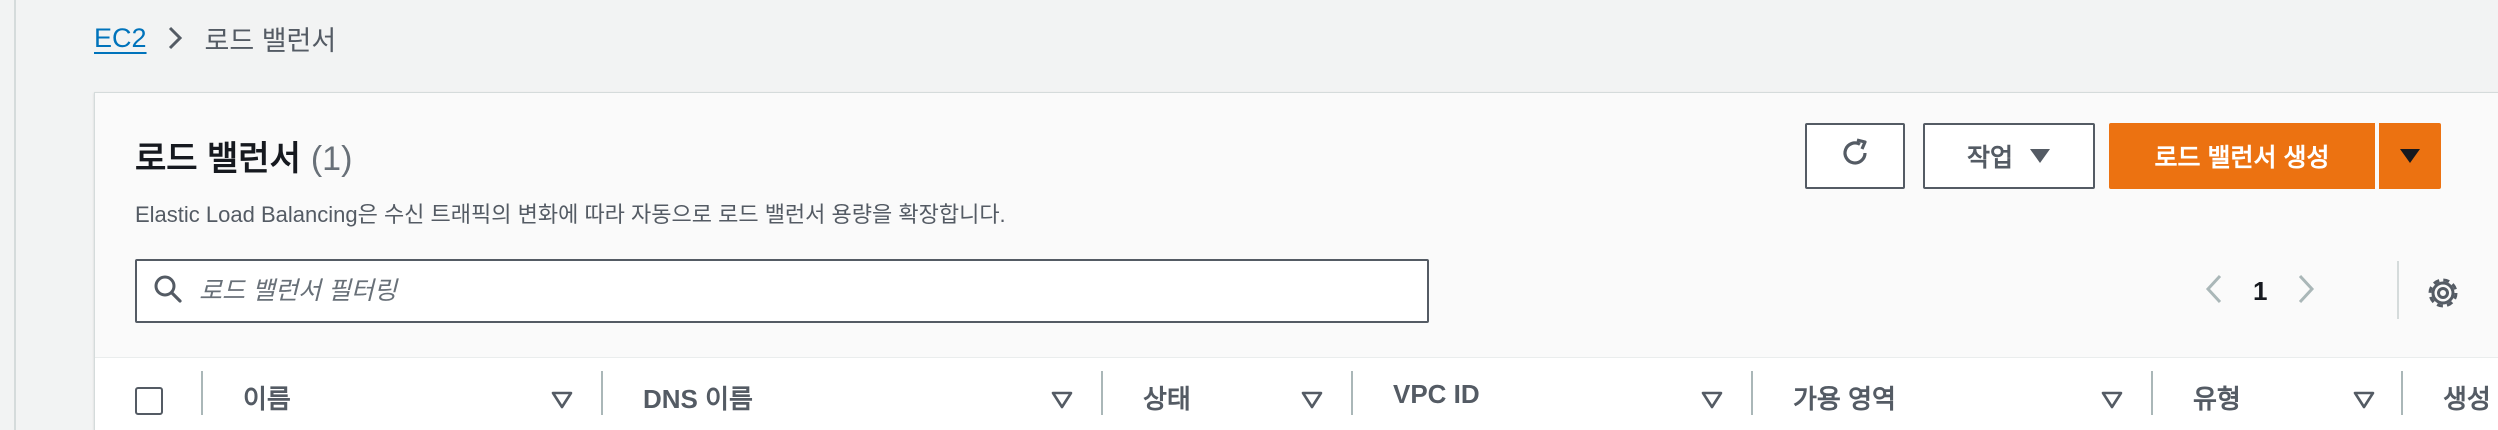 The height and width of the screenshot is (430, 2498). What do you see at coordinates (331, 159) in the screenshot?
I see `item-count: (1)` at bounding box center [331, 159].